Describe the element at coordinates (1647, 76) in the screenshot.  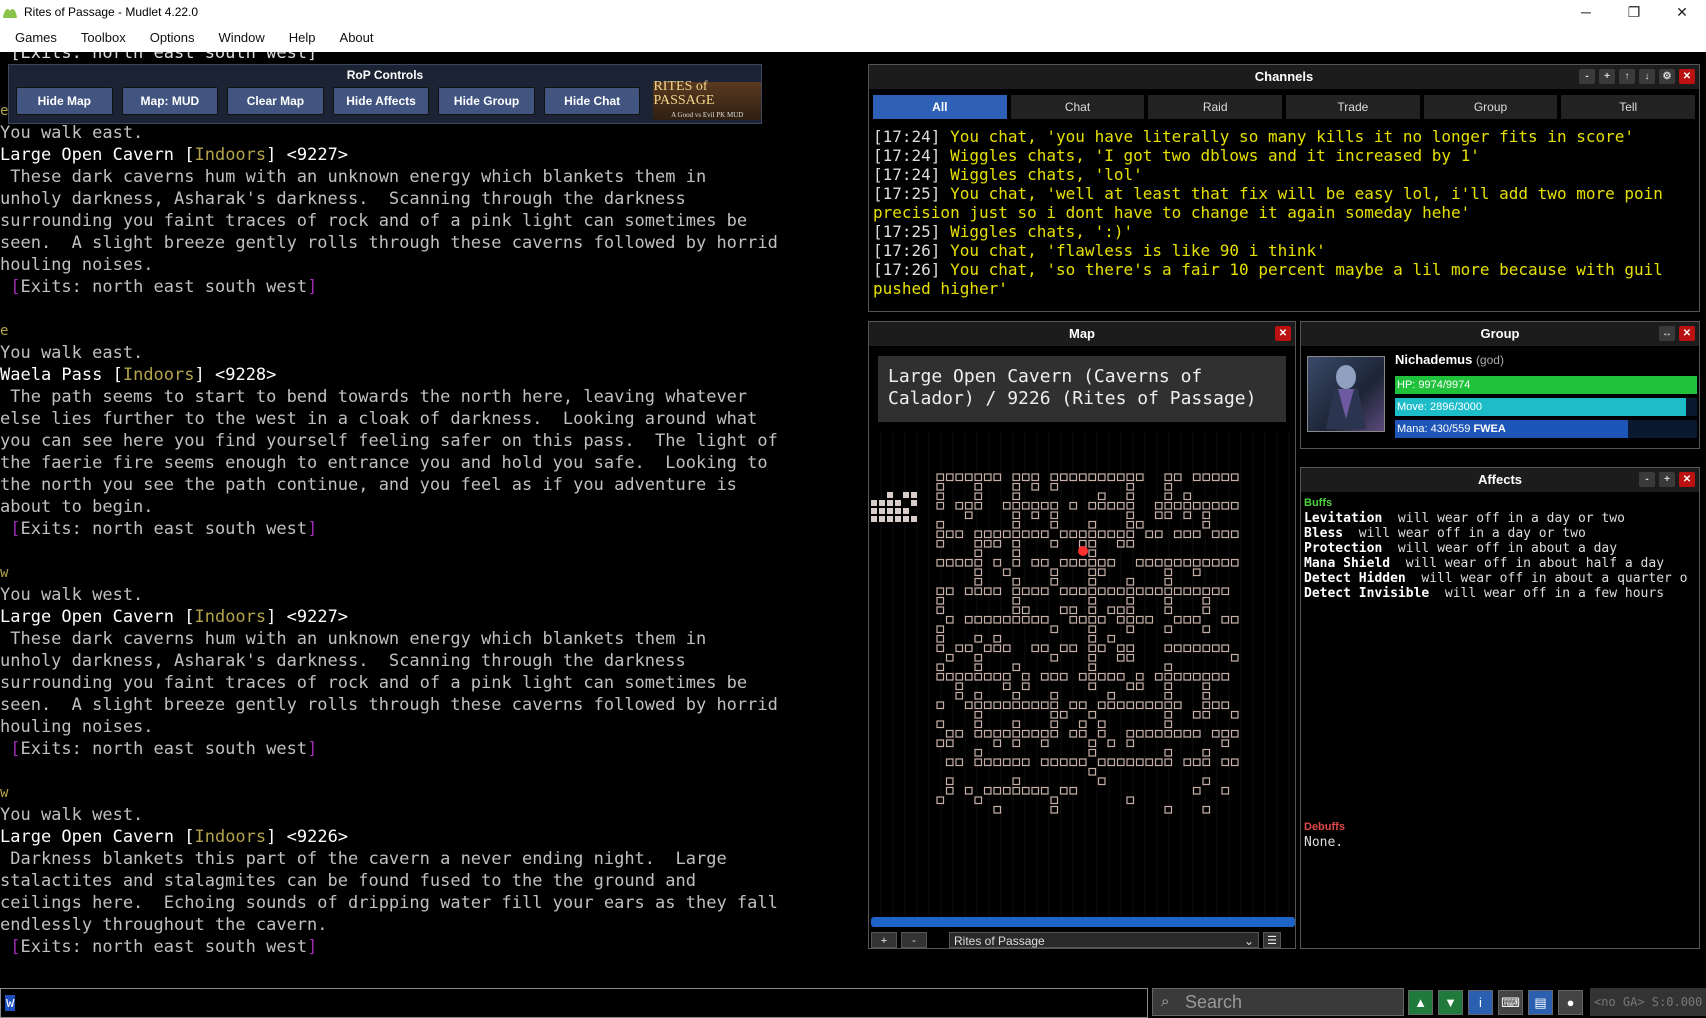
I see `channels-down-button: ↓` at that location.